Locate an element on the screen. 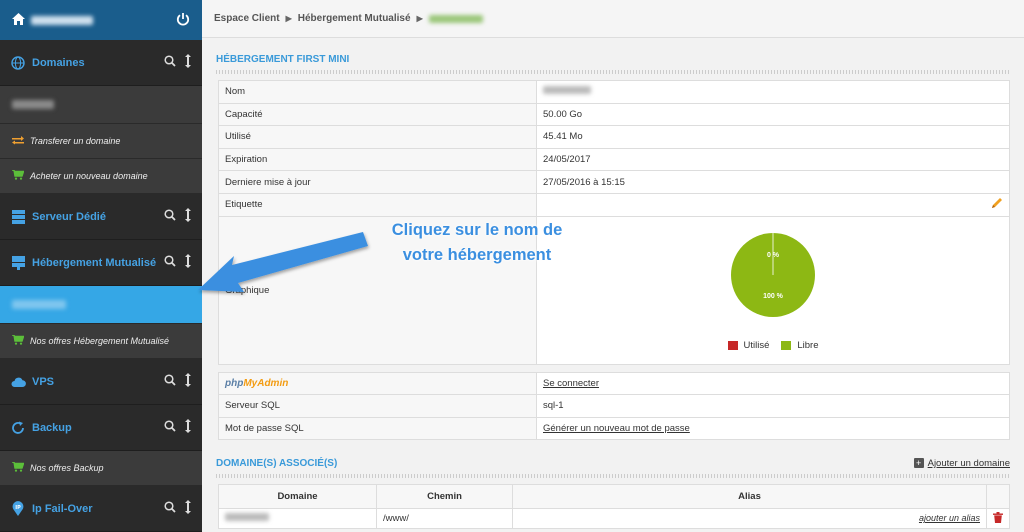 The image size is (1024, 532). domain-cell is located at coordinates (297, 519).